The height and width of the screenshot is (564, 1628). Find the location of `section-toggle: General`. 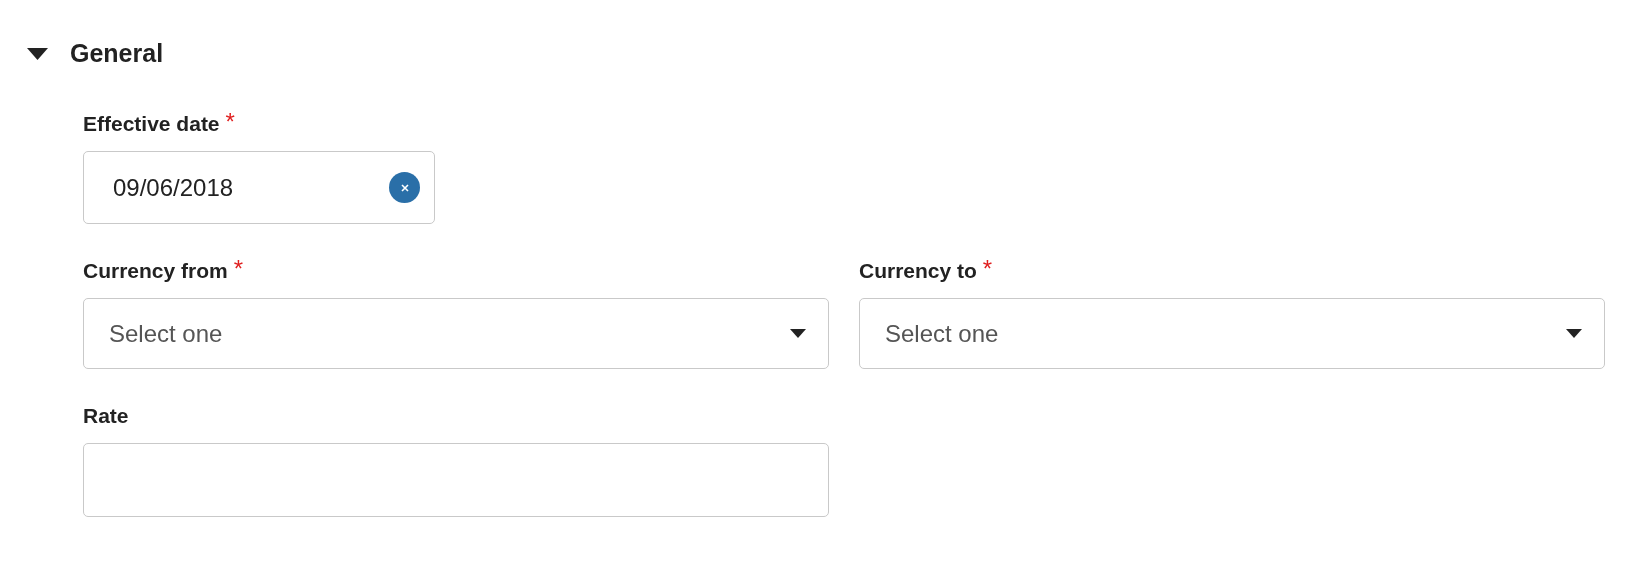

section-toggle: General is located at coordinates (95, 54).